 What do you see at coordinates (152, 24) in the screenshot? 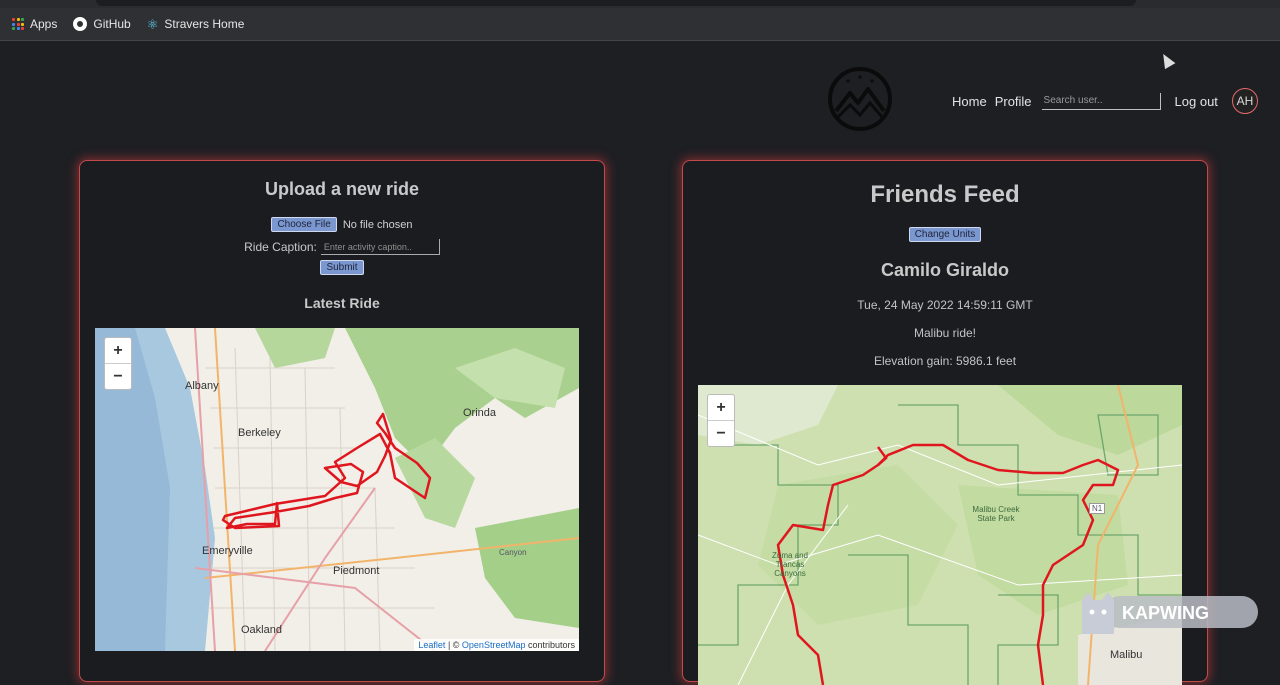
I see `react-icon: ⚛` at bounding box center [152, 24].